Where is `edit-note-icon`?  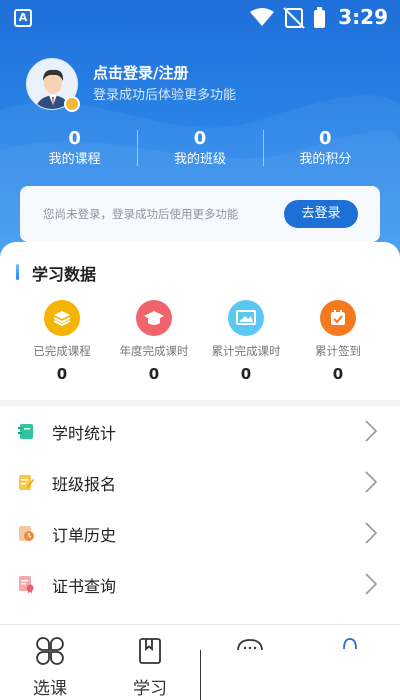 edit-note-icon is located at coordinates (26, 482).